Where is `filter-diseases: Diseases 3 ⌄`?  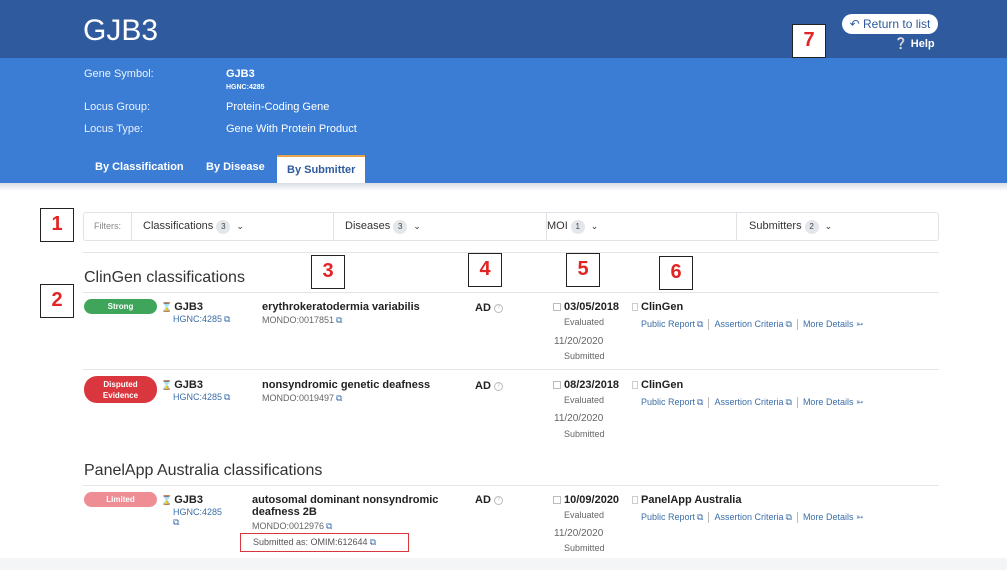 filter-diseases: Diseases 3 ⌄ is located at coordinates (446, 226).